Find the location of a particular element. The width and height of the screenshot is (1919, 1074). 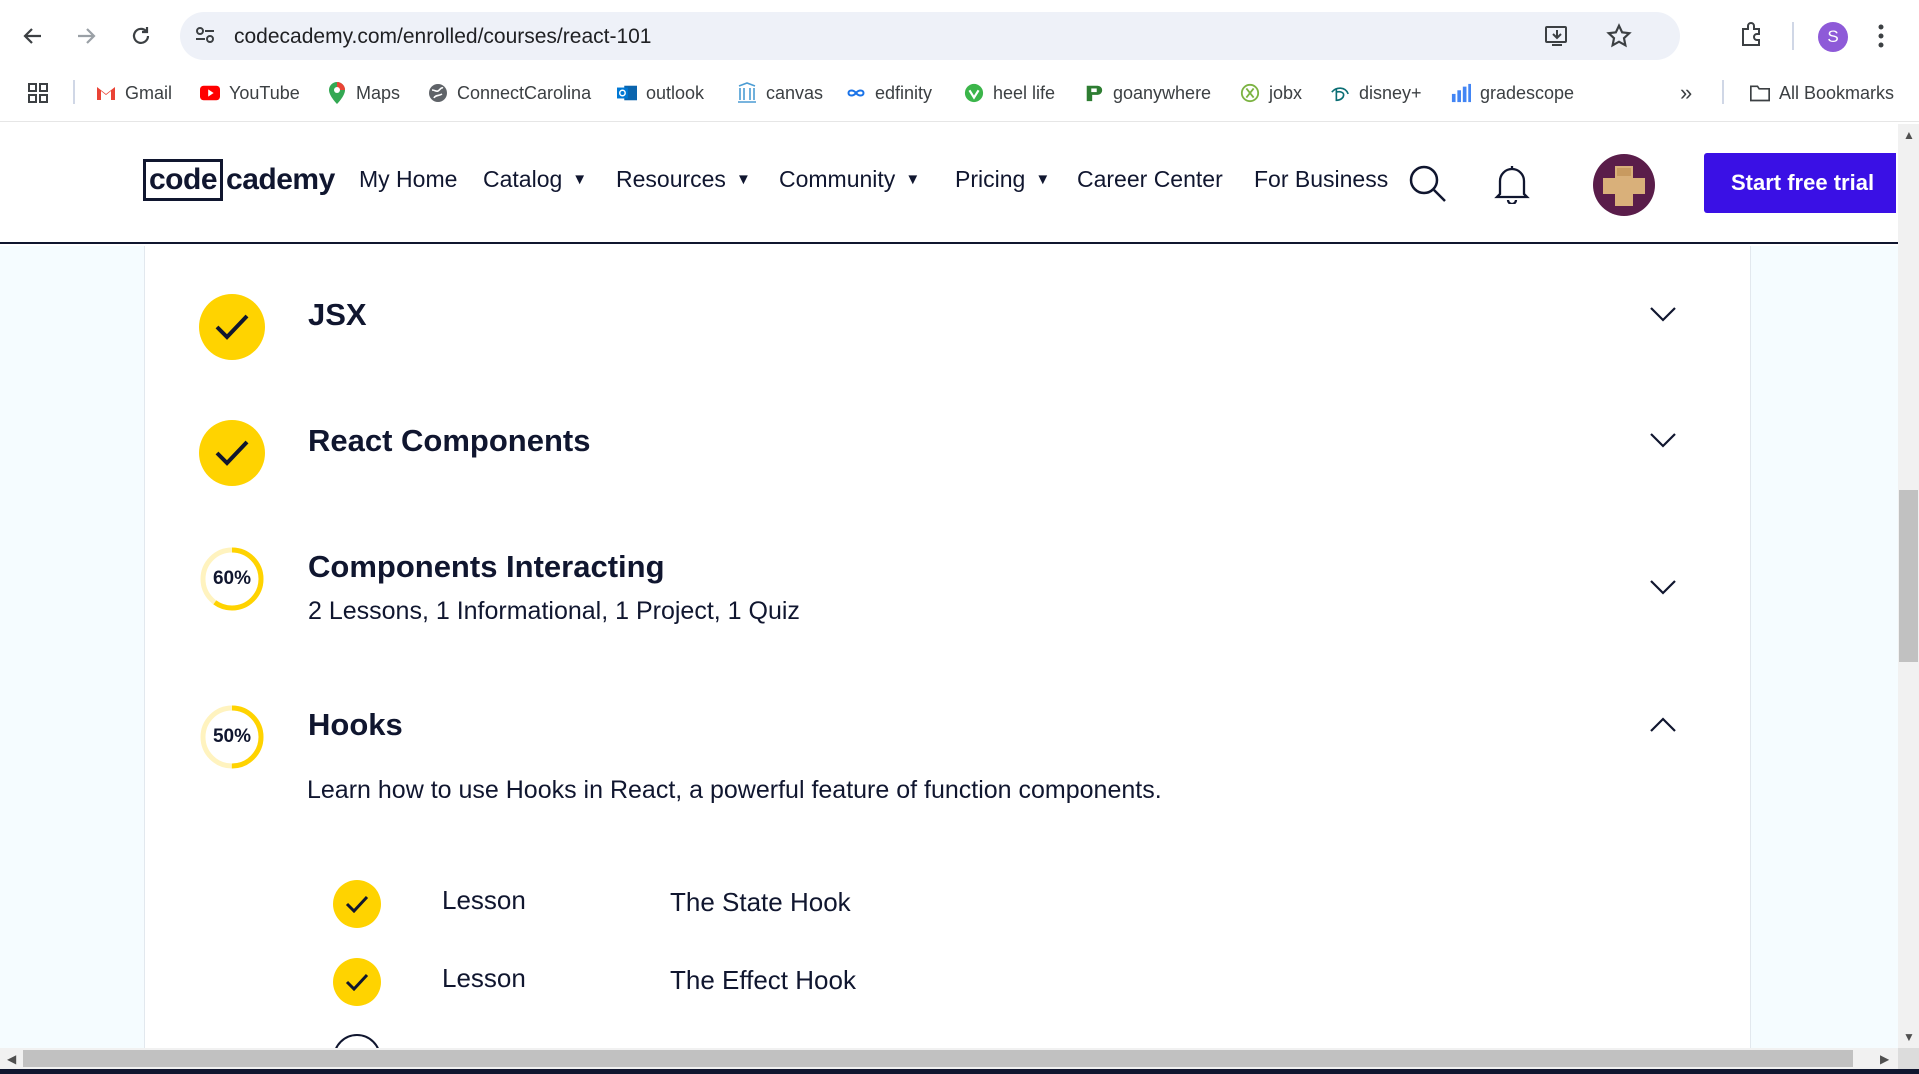

scroll-right-arrow-icon: ▶ is located at coordinates (1884, 1059).